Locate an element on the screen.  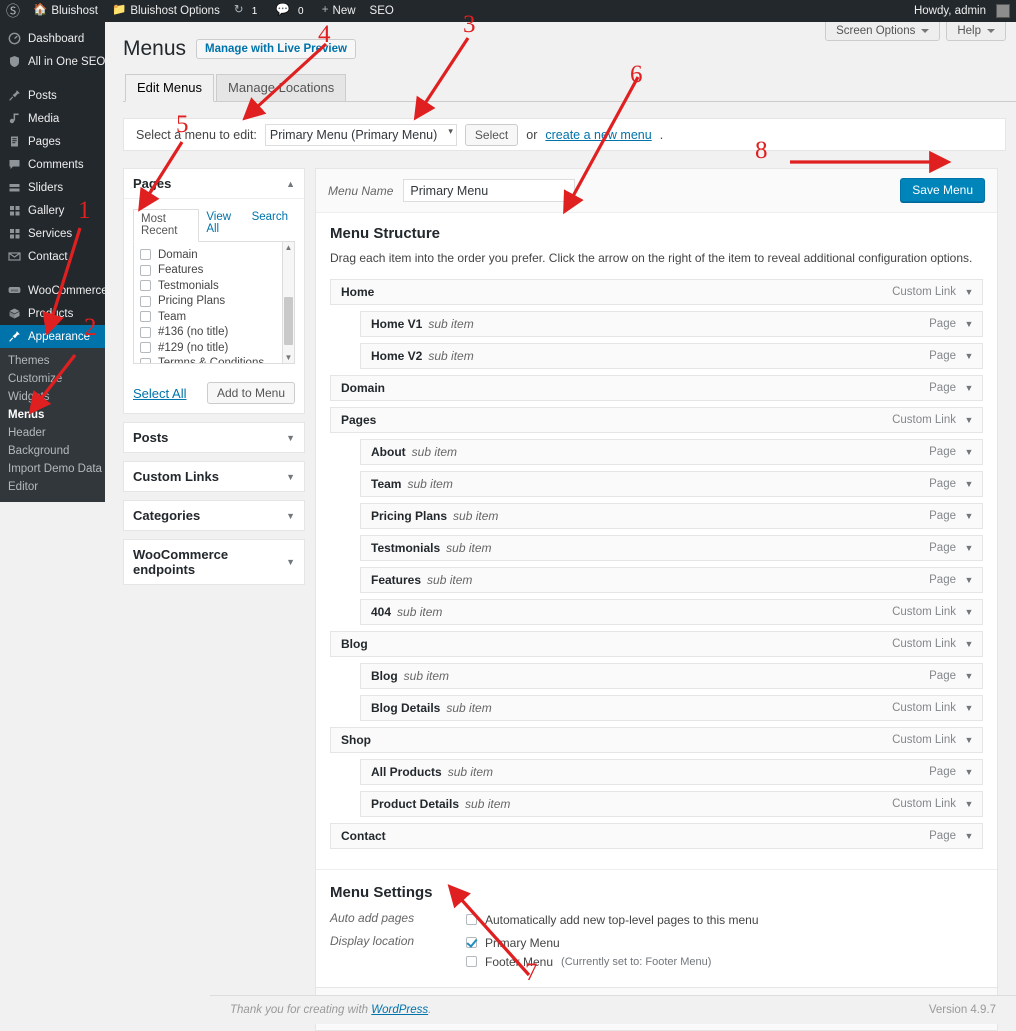
menu-item: About sub item Page ▼ is located at coordinates (671, 452).